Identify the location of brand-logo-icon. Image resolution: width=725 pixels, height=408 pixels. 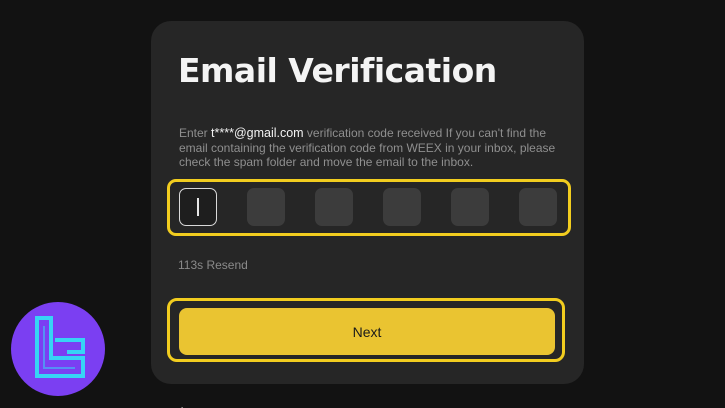
(58, 349).